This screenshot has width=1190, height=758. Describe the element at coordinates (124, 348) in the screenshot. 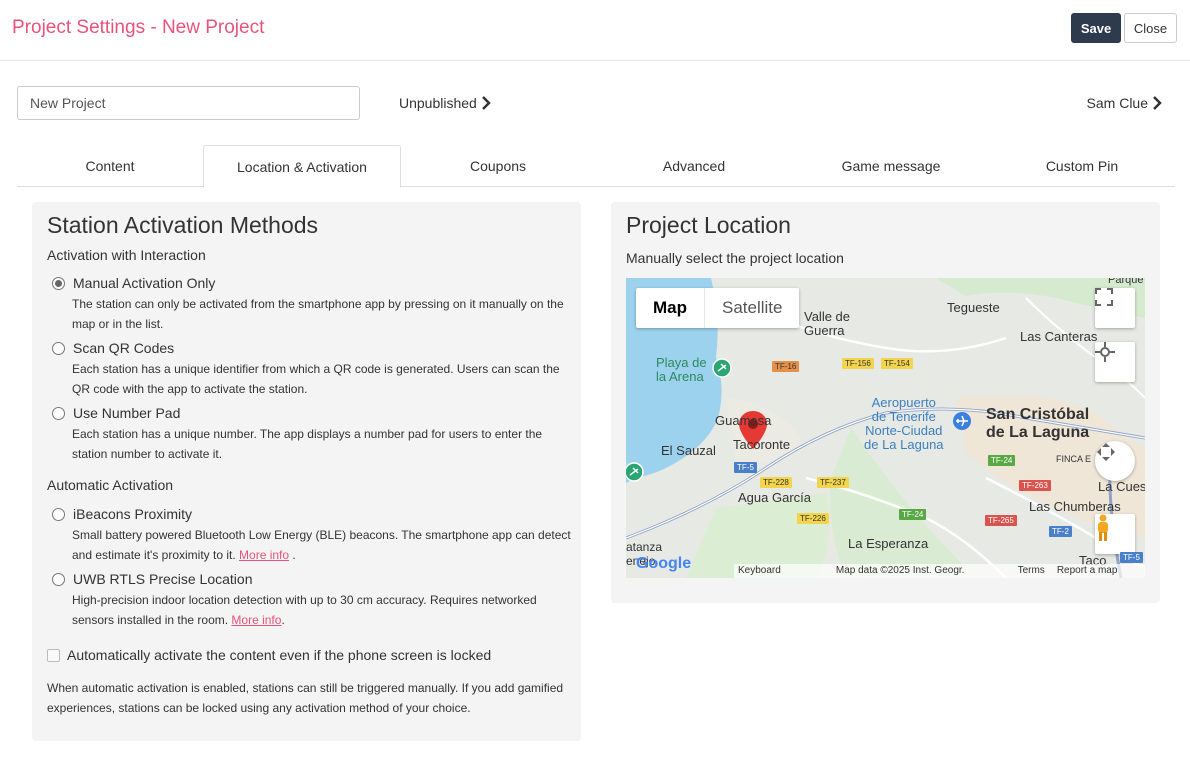

I see `radio-label: Scan QR Codes` at that location.